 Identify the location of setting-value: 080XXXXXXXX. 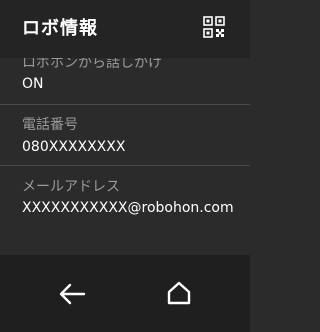
(74, 147).